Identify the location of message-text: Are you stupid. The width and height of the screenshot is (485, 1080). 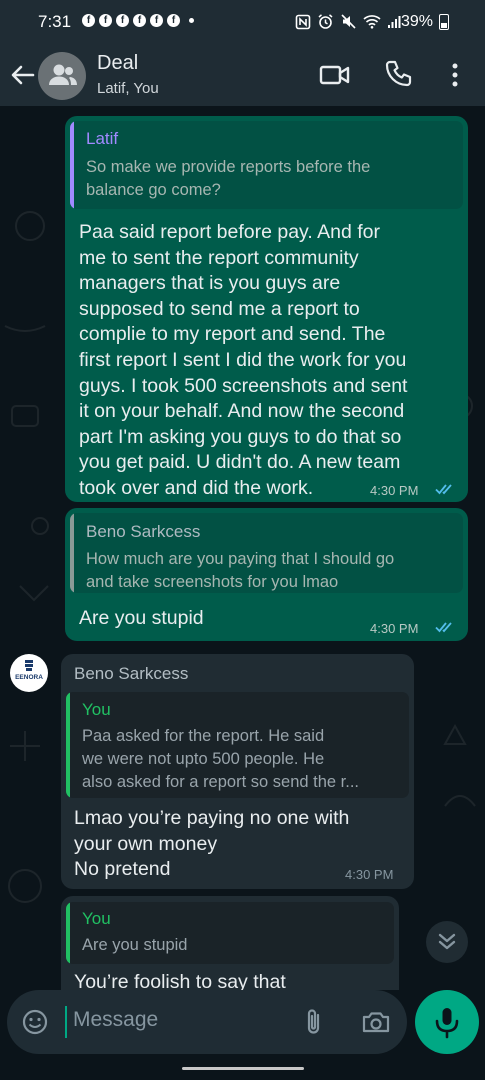
(141, 619).